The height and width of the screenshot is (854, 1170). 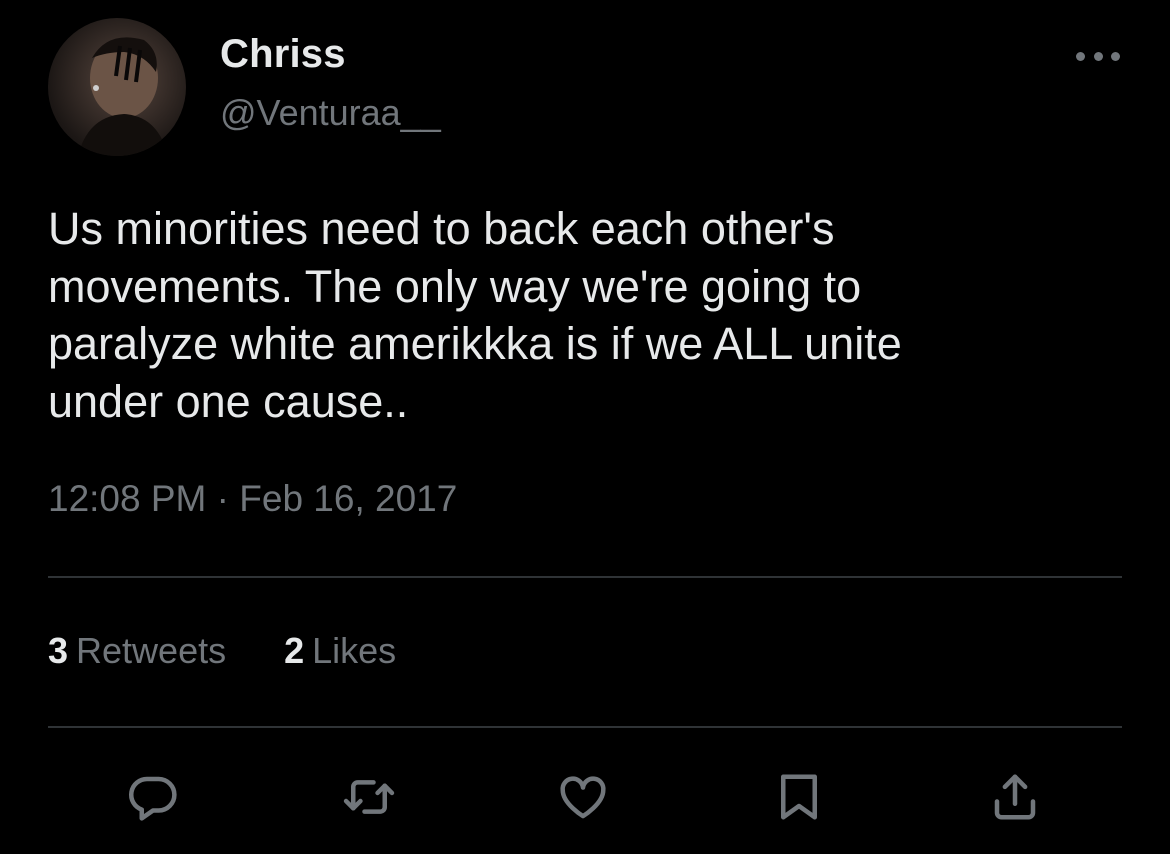 I want to click on retweet-button, so click(x=369, y=797).